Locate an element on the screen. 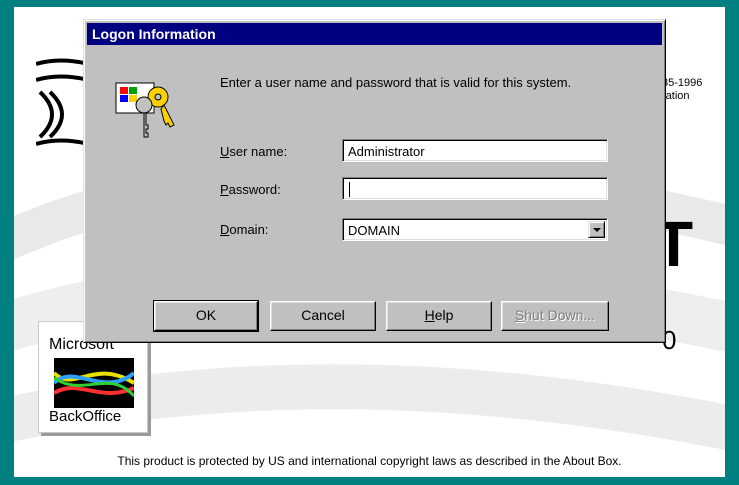  domain-label-accel: D is located at coordinates (225, 229).